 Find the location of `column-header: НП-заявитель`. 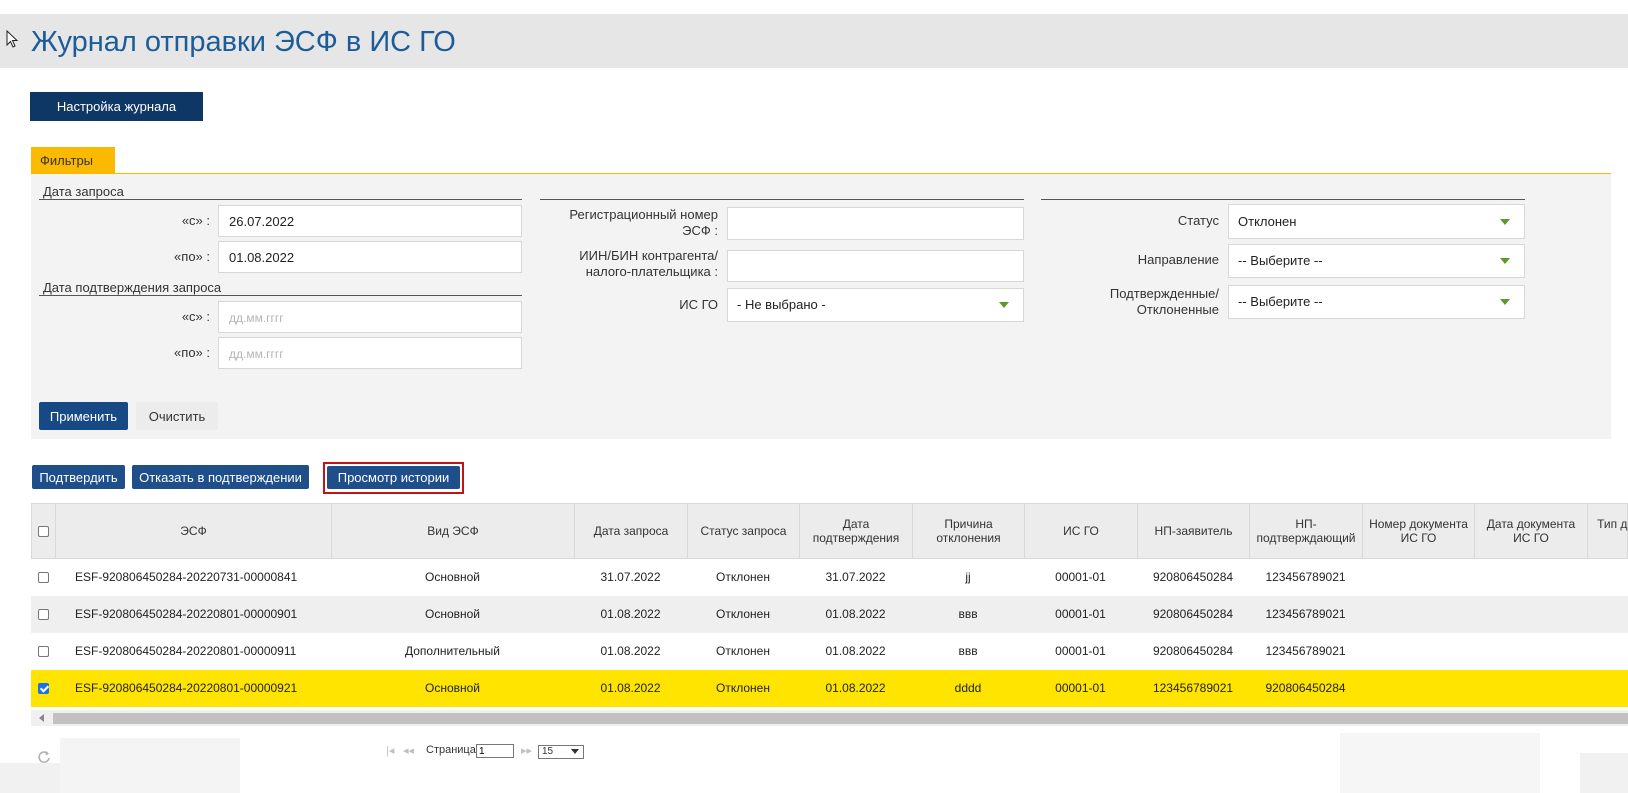

column-header: НП-заявитель is located at coordinates (1194, 531).